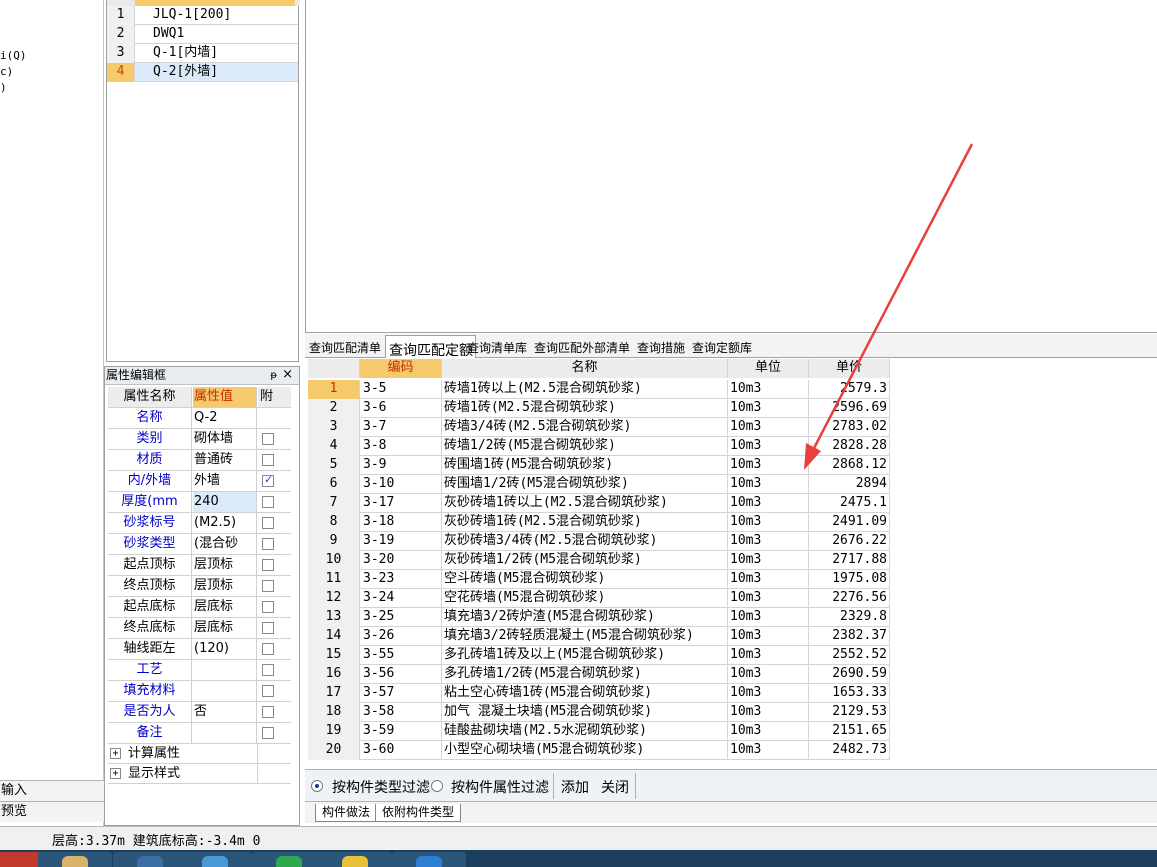  What do you see at coordinates (599, 731) in the screenshot?
I see `table-row: 19 3-59 硅酸盐砌块墙(M2.5水泥砌筑砂浆) 10m3 2151.65` at bounding box center [599, 731].